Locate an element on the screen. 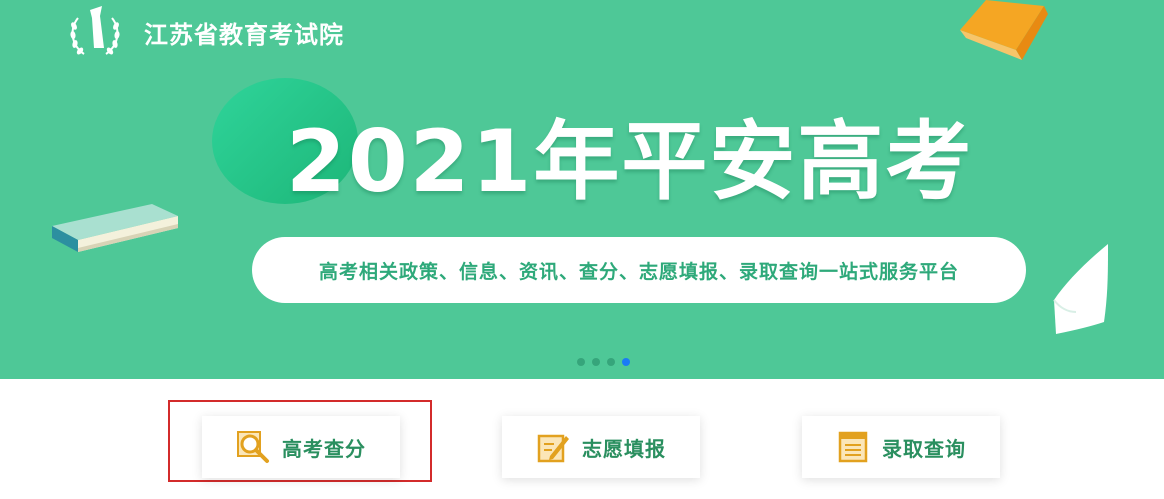  banner-tagline: 高考相关政策、信息、资讯、查分、志愿填报、录取查询一站式服务平台 is located at coordinates (638, 271).